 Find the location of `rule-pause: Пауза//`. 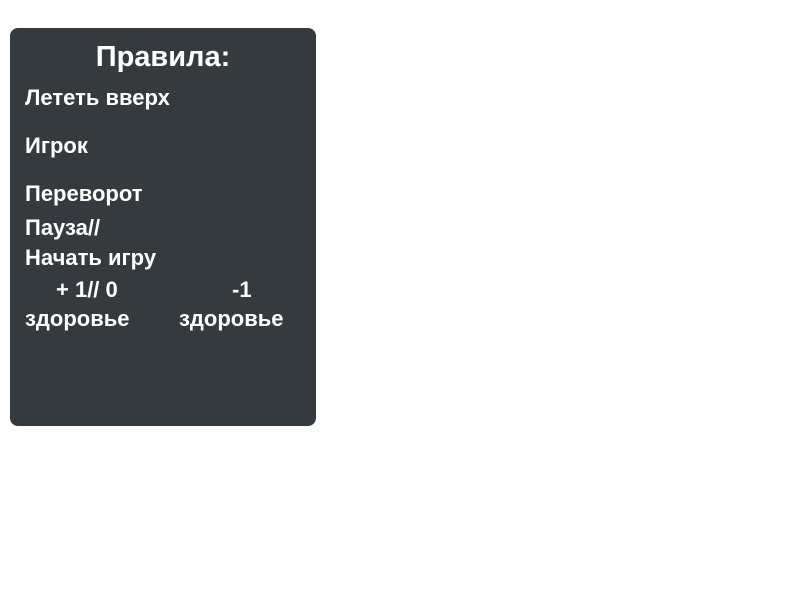

rule-pause: Пауза// is located at coordinates (63, 227).